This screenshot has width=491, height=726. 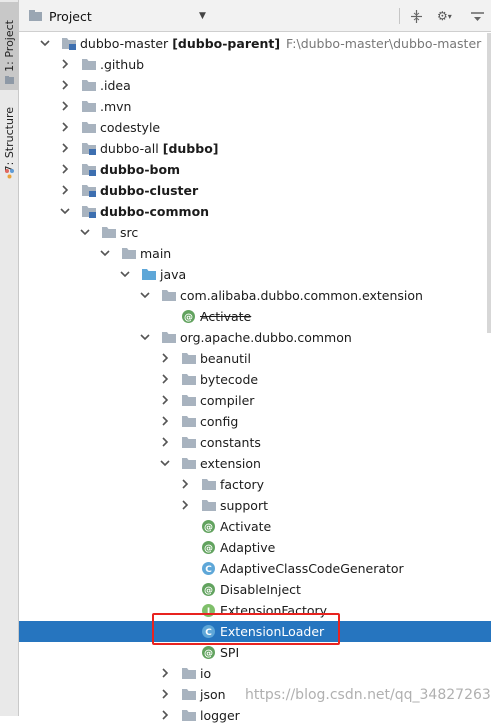 What do you see at coordinates (124, 43) in the screenshot?
I see `node-name: dubbo-master` at bounding box center [124, 43].